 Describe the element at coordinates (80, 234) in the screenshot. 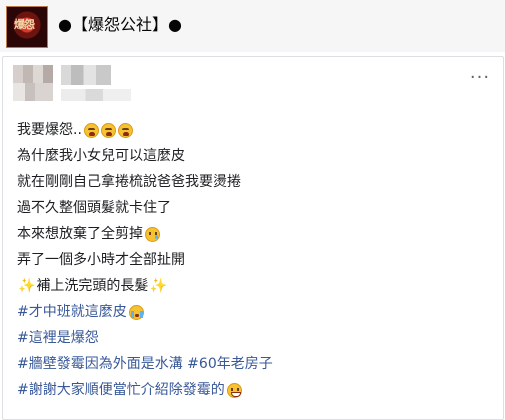

I see `post-line-text: 本來想放棄了全剪掉` at that location.